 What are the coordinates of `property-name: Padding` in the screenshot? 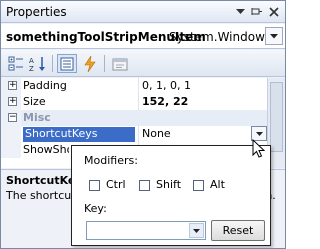 It's located at (45, 85).